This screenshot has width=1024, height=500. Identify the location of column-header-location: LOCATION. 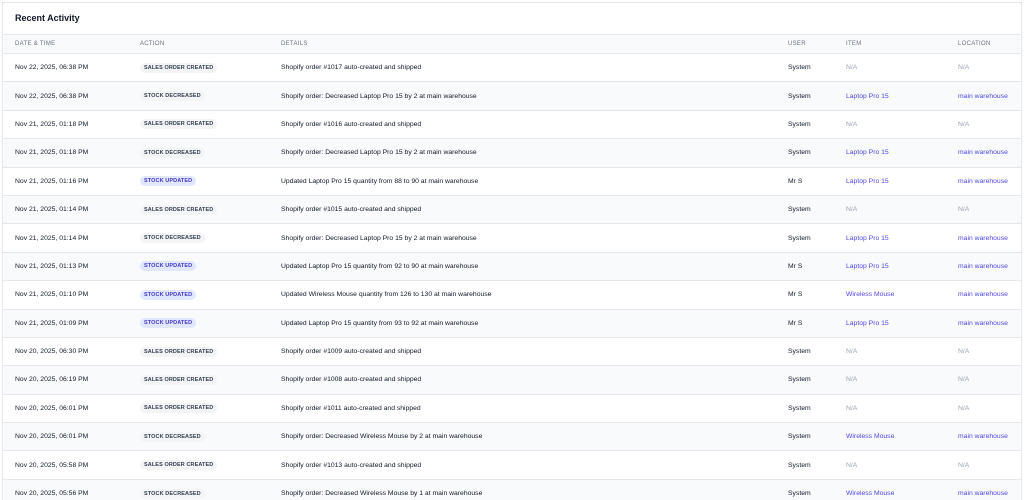
(989, 44).